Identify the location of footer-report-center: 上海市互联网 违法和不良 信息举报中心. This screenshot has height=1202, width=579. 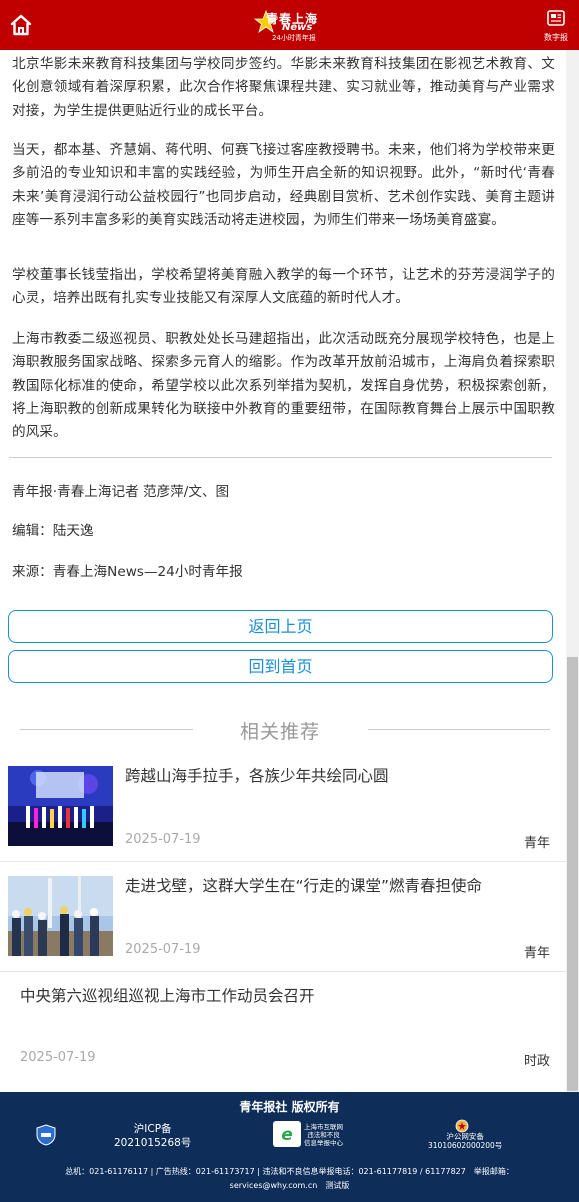
(323, 1135).